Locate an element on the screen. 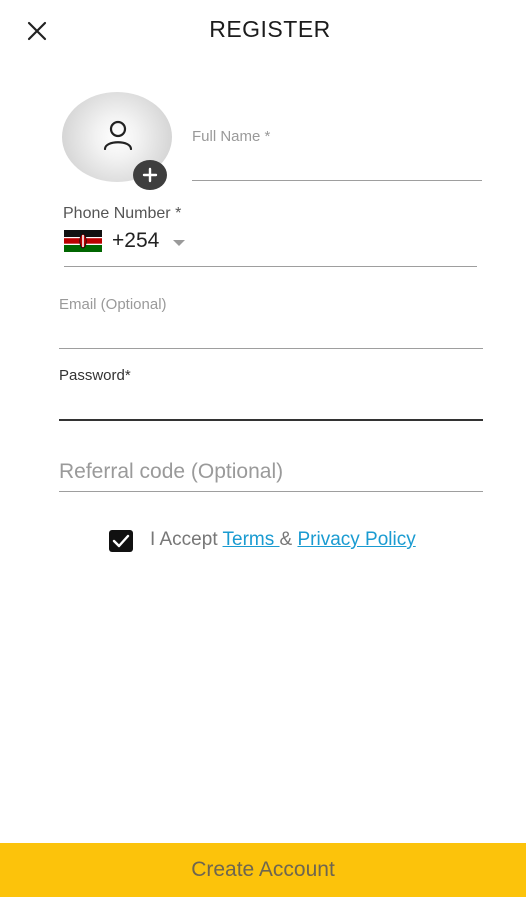  accept-terms-text: I Accept Terms & Privacy Policy is located at coordinates (283, 540).